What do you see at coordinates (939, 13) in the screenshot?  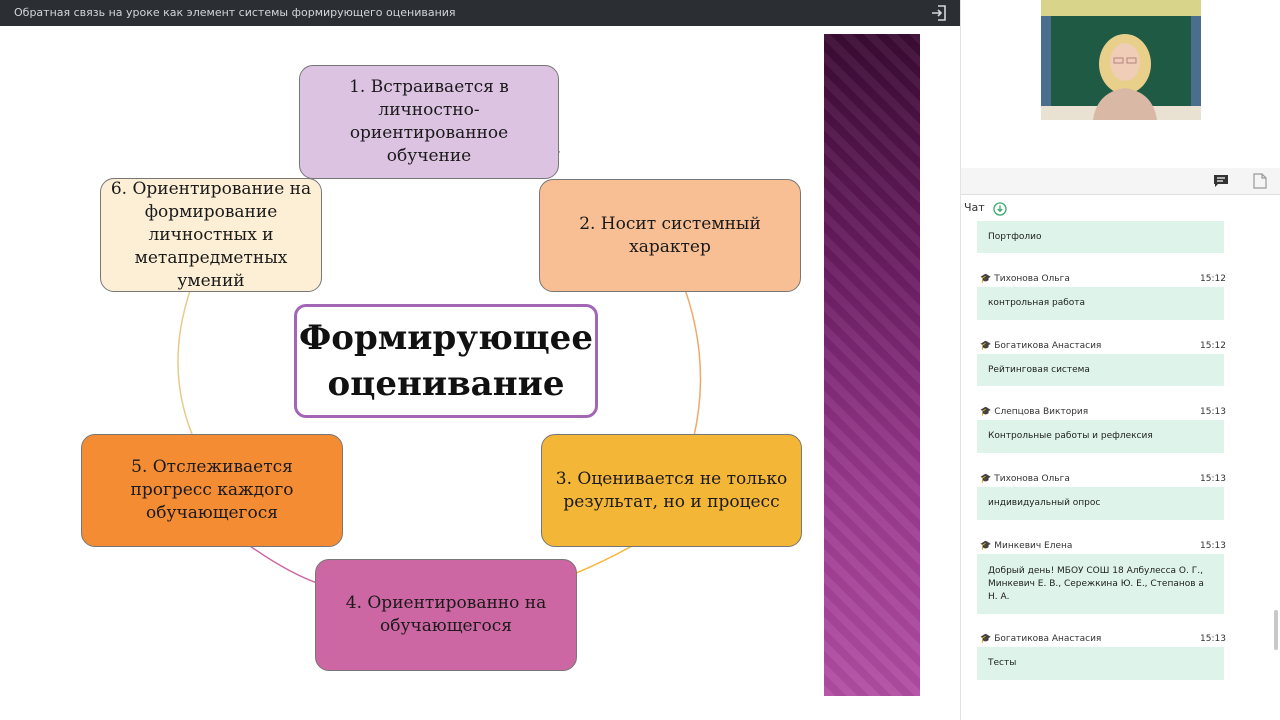 I see `exit-icon` at bounding box center [939, 13].